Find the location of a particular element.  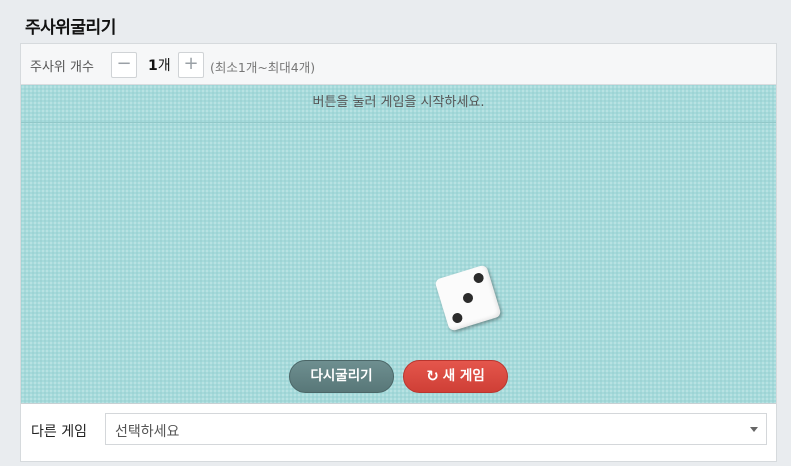

other-game-label: 다른 게임 is located at coordinates (59, 432).